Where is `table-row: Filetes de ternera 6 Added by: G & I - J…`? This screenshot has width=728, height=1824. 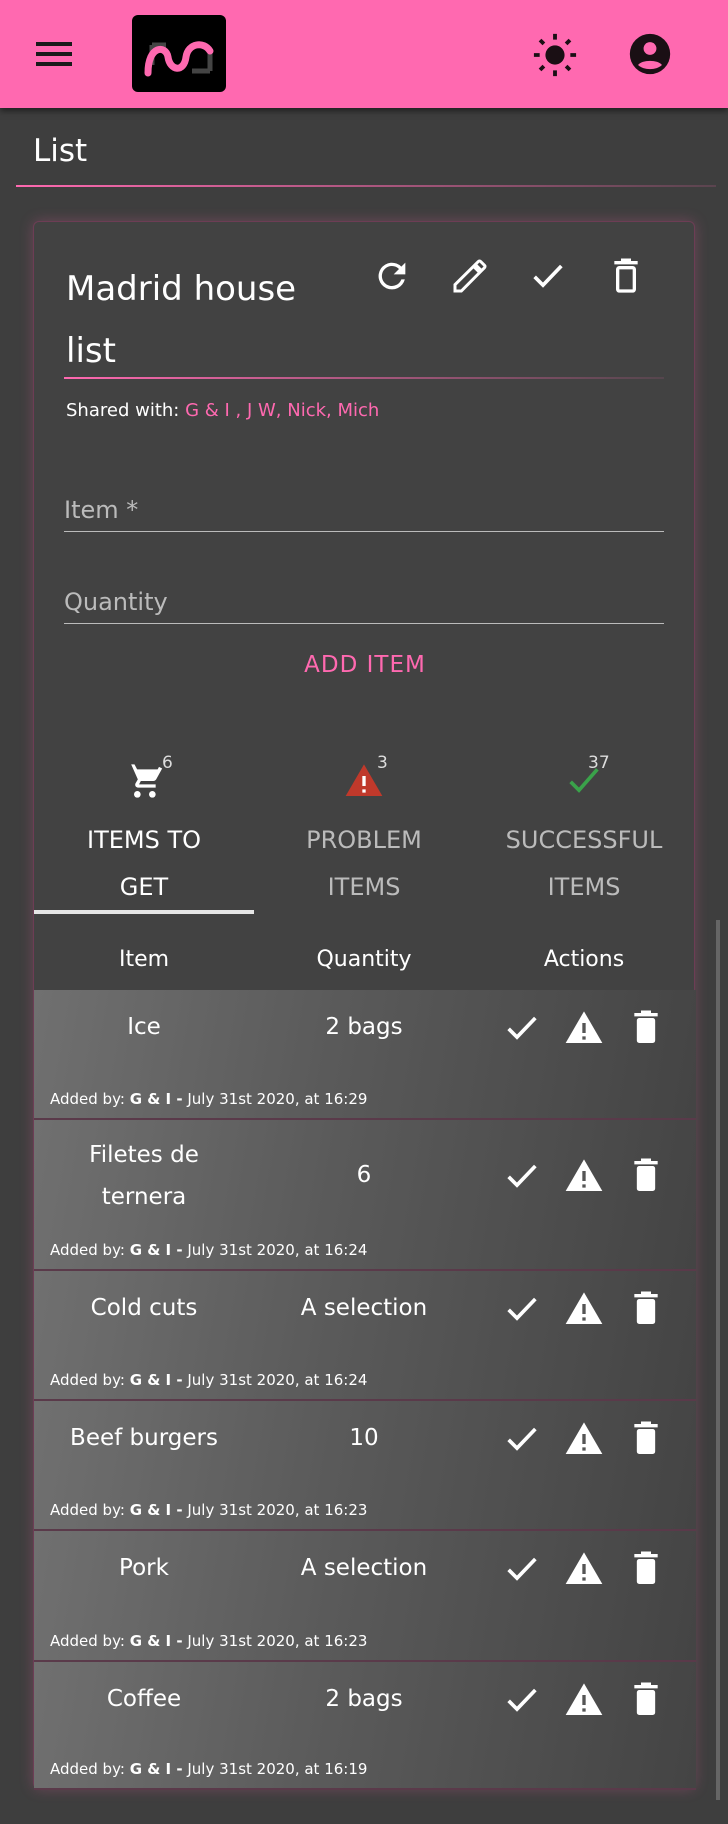
table-row: Filetes de ternera 6 Added by: G & I - J… is located at coordinates (365, 1195).